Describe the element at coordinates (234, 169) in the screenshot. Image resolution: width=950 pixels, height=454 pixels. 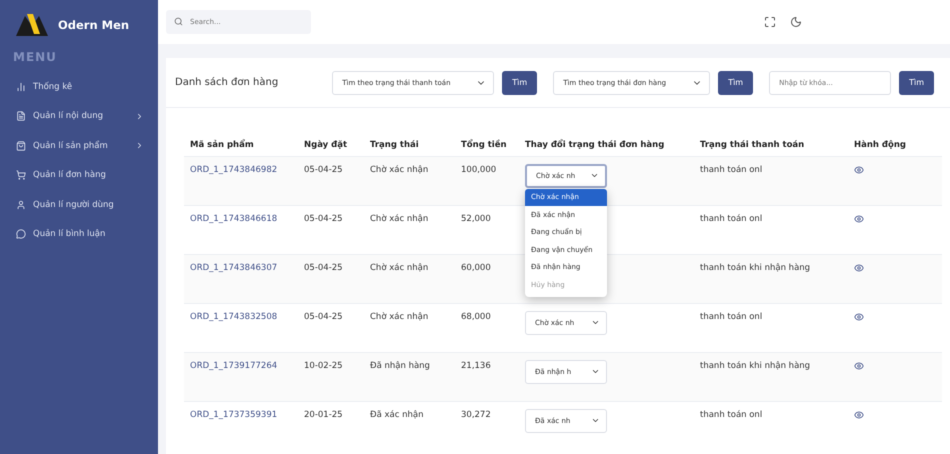
I see `order-code-link: ORD_1_1743846982` at that location.